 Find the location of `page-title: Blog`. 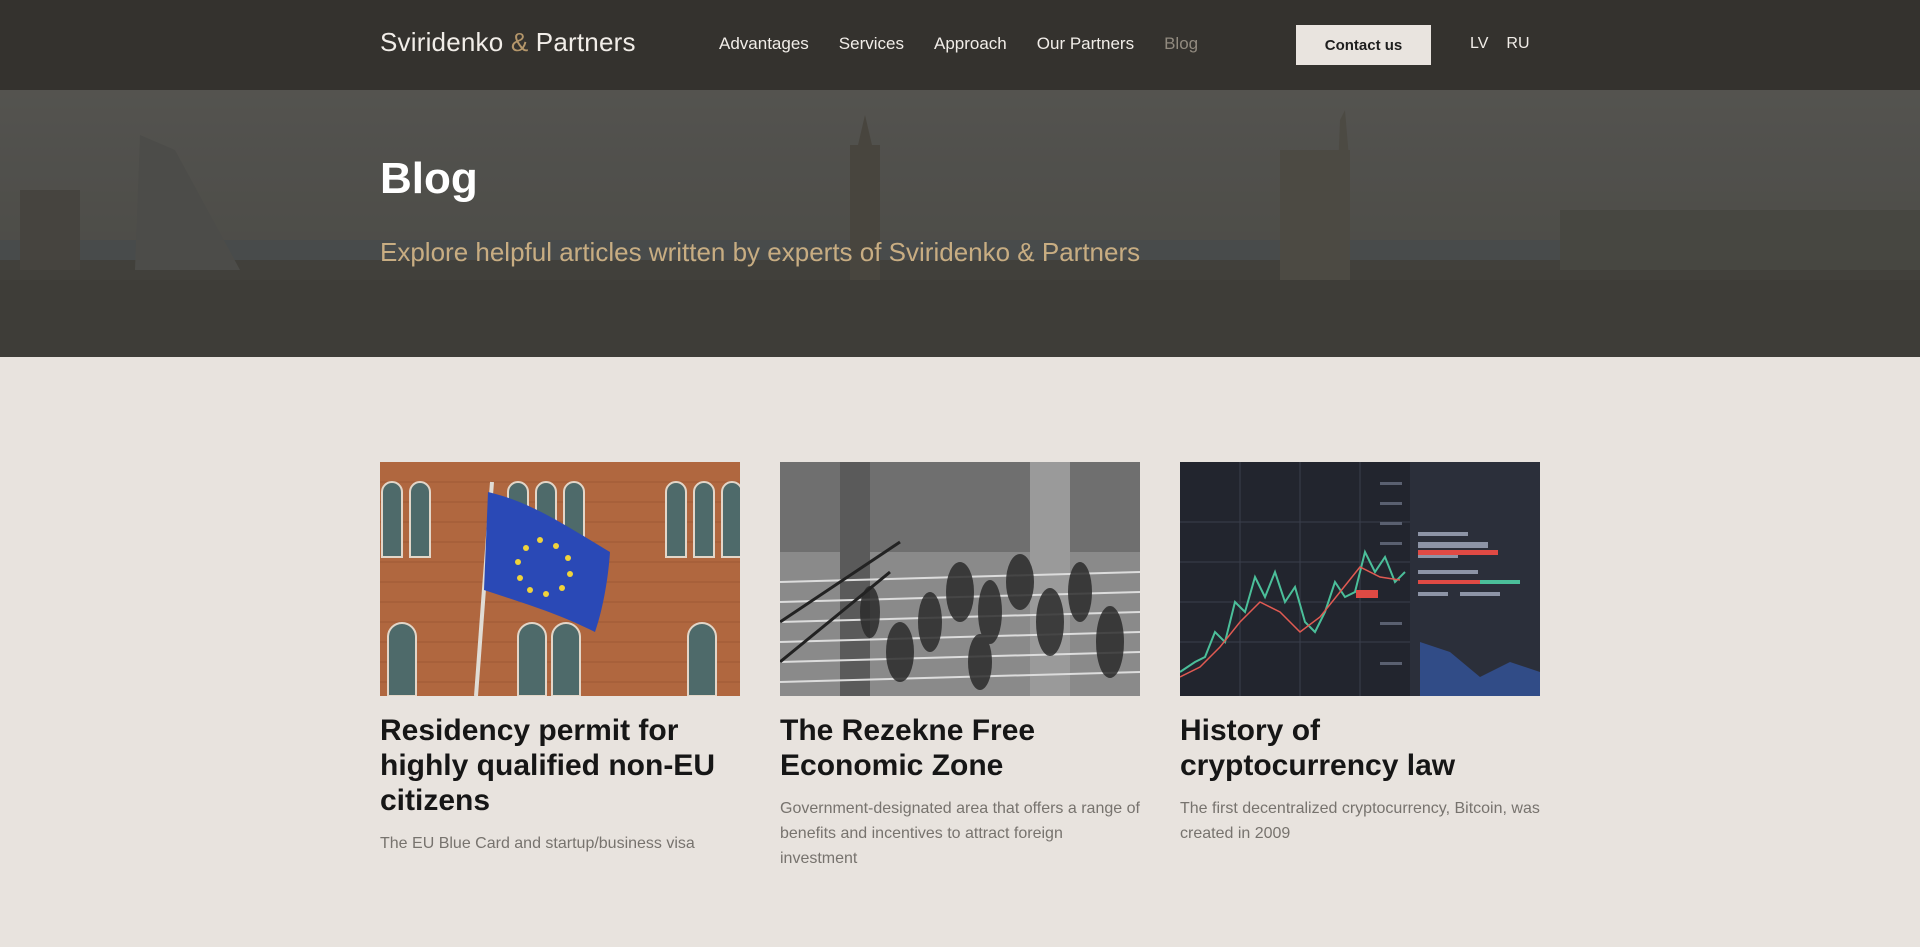

page-title: Blog is located at coordinates (429, 178).